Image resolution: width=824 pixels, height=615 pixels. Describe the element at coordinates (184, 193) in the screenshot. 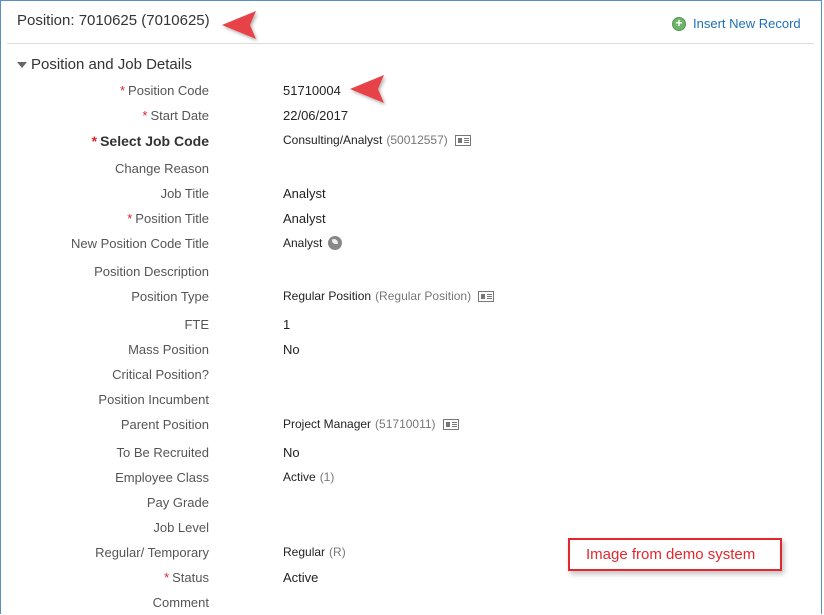

I see `field-label: Job Title` at that location.